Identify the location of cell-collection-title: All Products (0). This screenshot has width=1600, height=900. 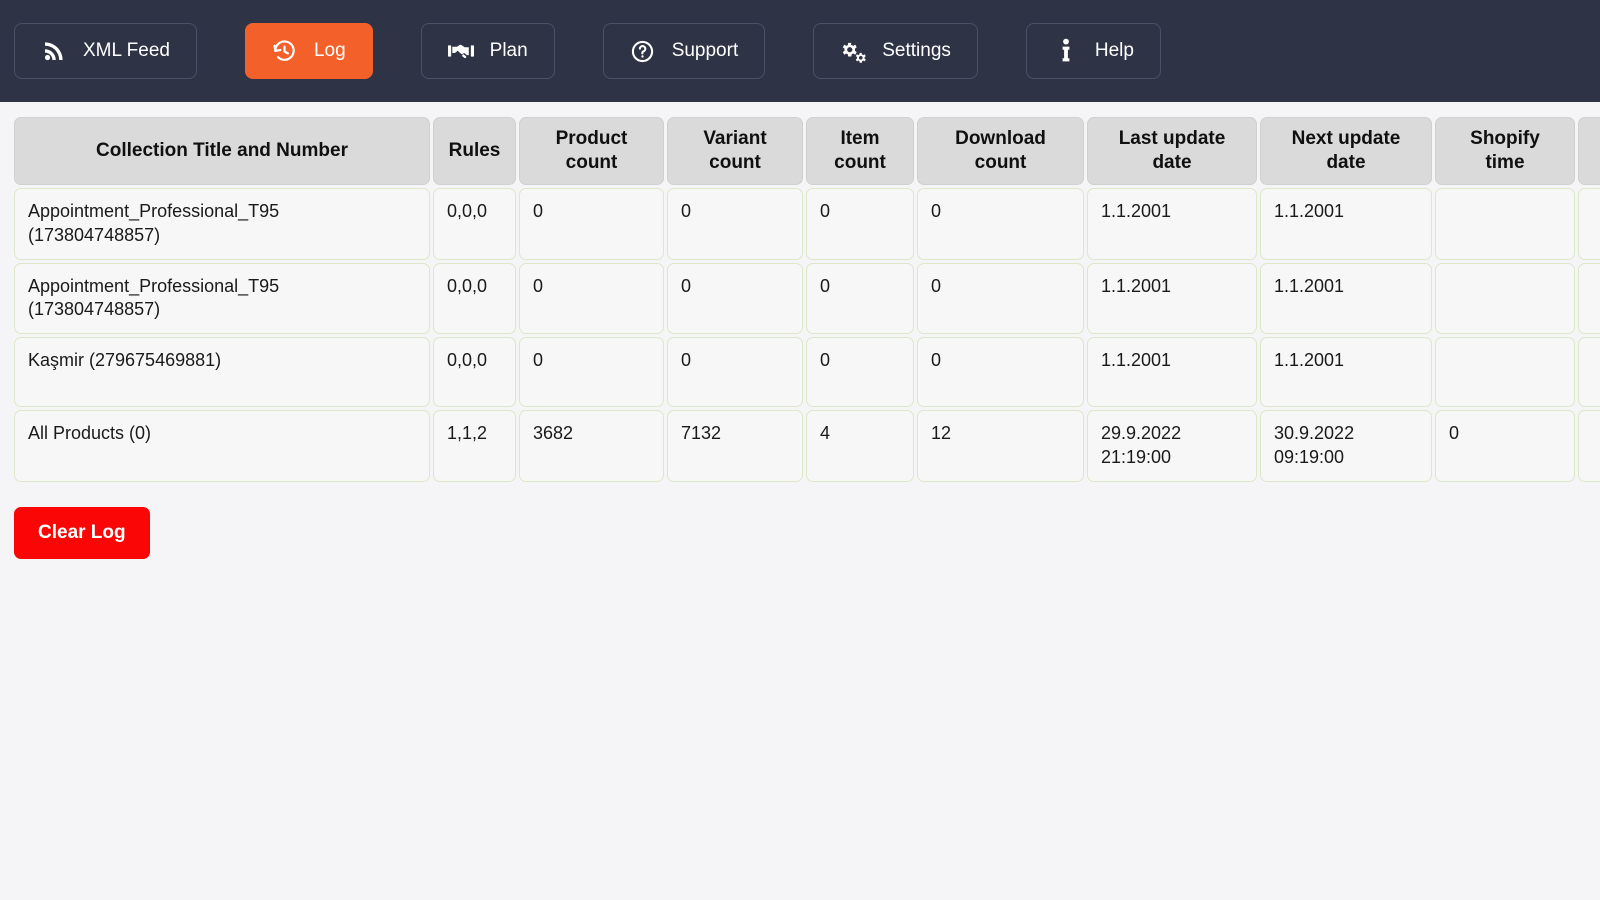
(222, 446).